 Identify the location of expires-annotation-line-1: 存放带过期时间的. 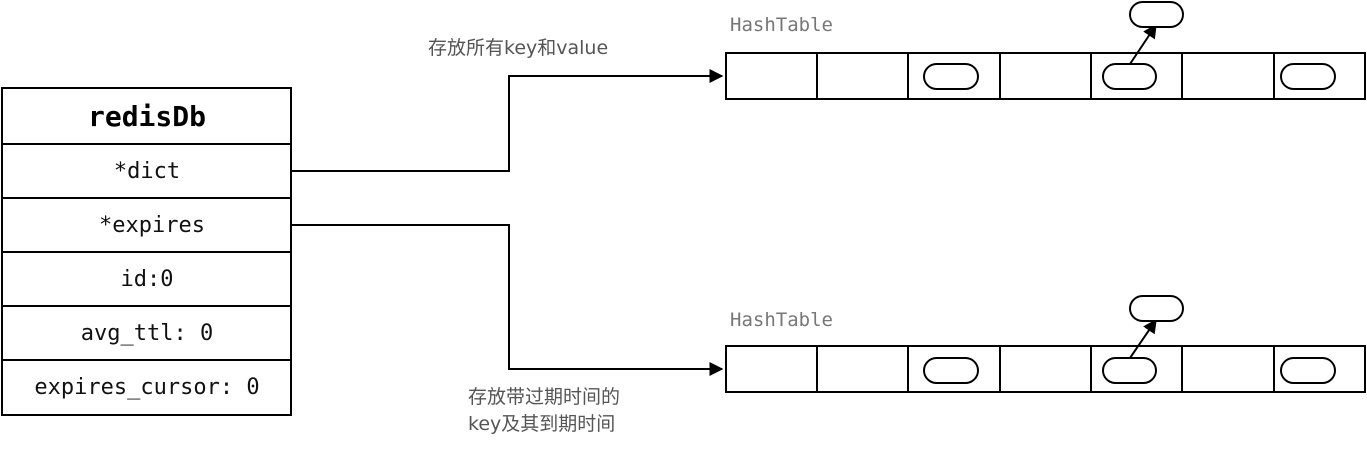
(544, 397).